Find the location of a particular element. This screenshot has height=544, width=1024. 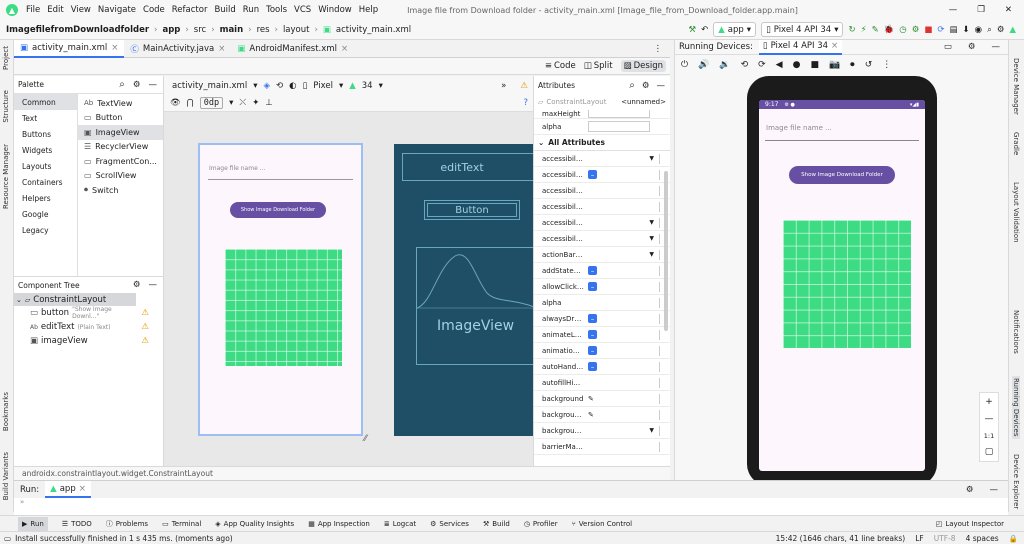

tab-running-device: ▯ Pixel 4 API 34 × is located at coordinates (800, 47).